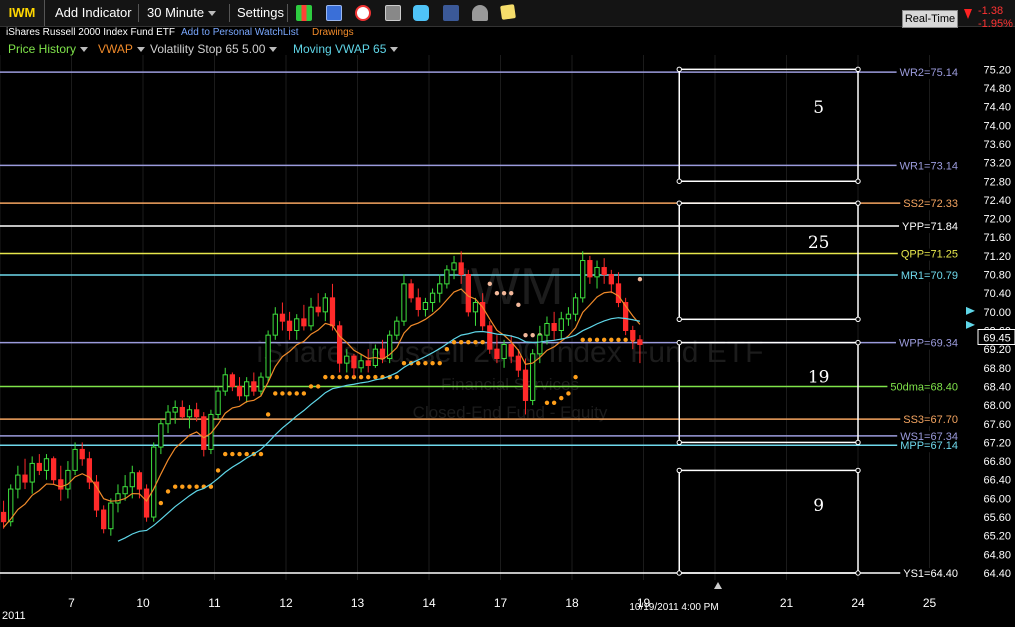  Describe the element at coordinates (346, 49) in the screenshot. I see `legend-item-3: Moving VWAP 65` at that location.